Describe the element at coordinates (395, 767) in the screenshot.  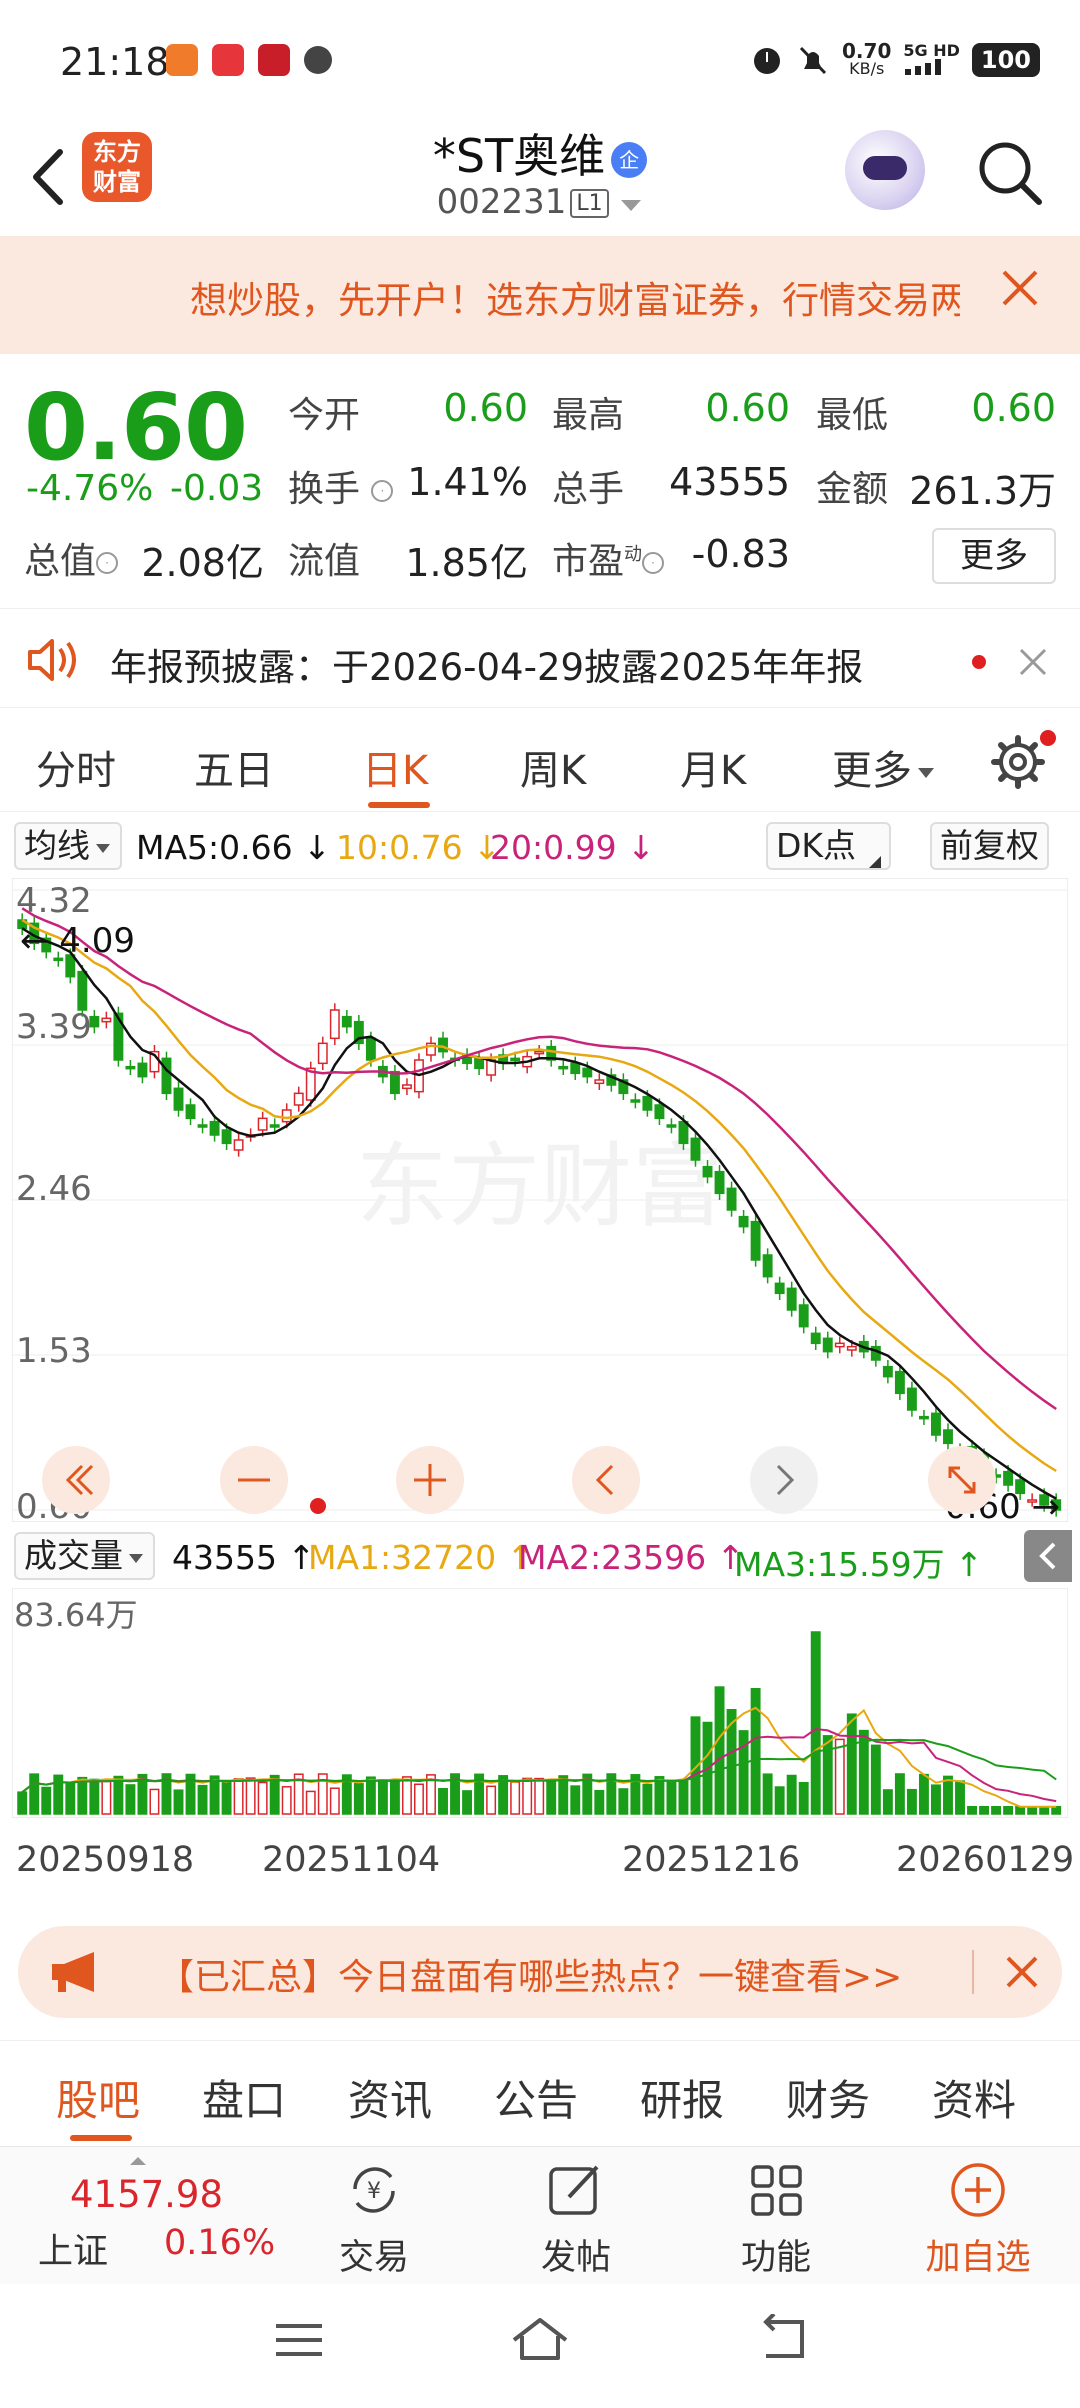
I see `tab-daily-k: 日K` at that location.